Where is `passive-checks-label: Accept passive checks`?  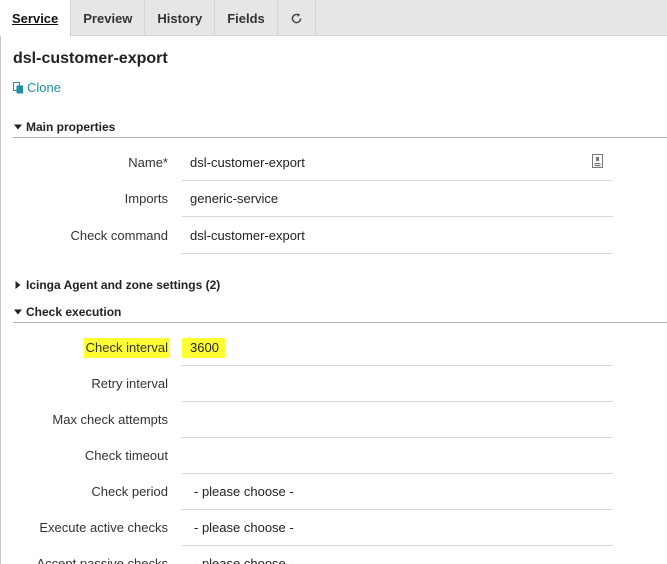 passive-checks-label: Accept passive checks is located at coordinates (102, 560).